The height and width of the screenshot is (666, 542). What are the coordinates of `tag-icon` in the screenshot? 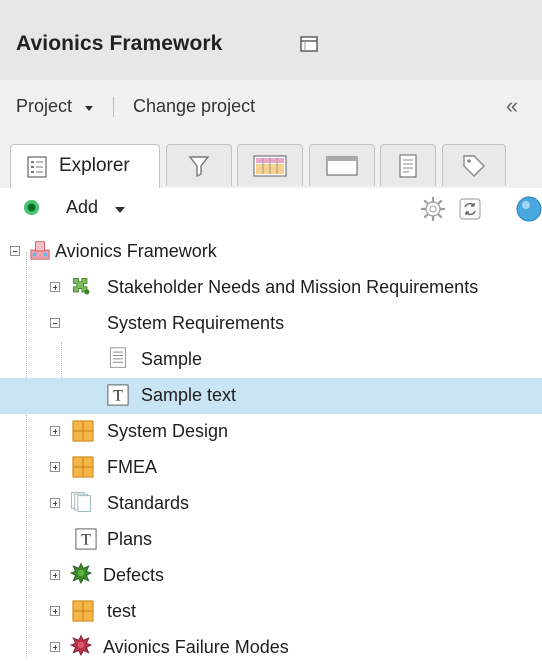 It's located at (474, 166).